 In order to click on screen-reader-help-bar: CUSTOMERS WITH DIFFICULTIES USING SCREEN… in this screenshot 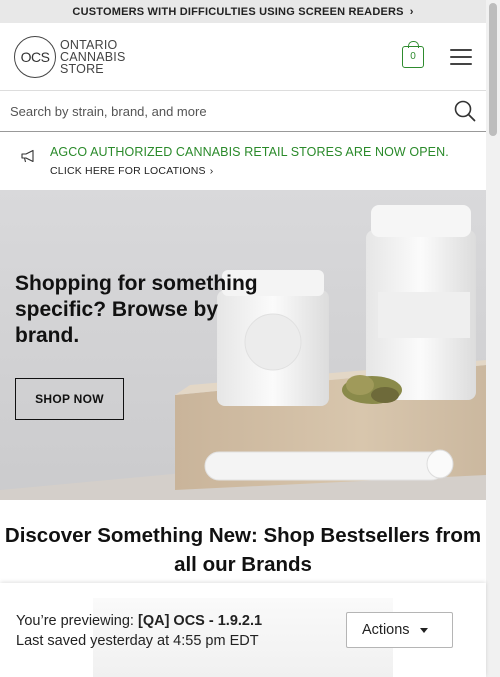, I will do `click(243, 11)`.